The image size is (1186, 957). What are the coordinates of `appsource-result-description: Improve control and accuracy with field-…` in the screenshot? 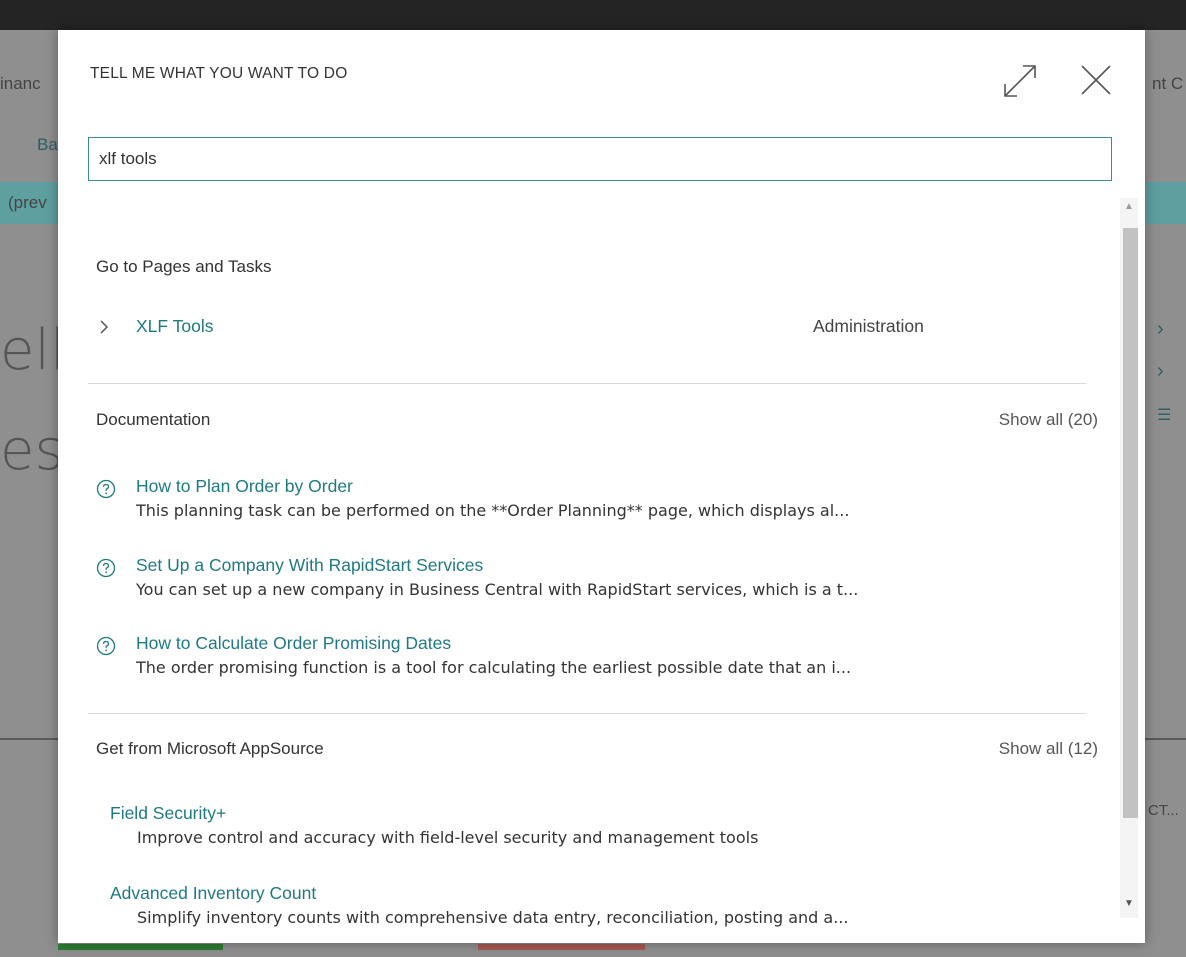 It's located at (448, 837).